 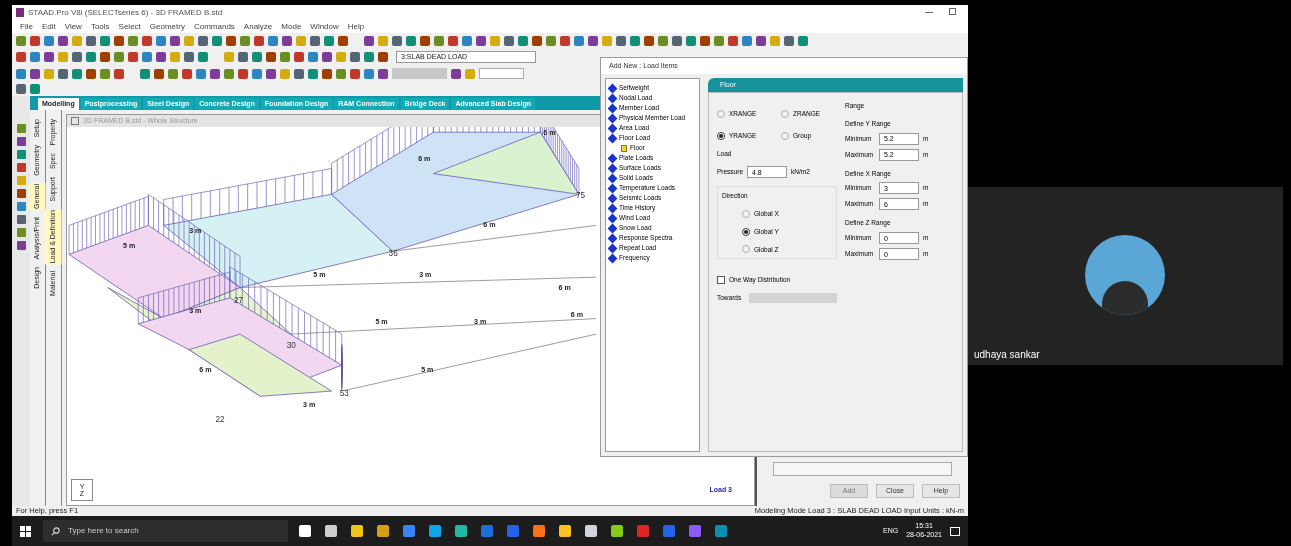 What do you see at coordinates (26, 26) in the screenshot?
I see `menu-item: File` at bounding box center [26, 26].